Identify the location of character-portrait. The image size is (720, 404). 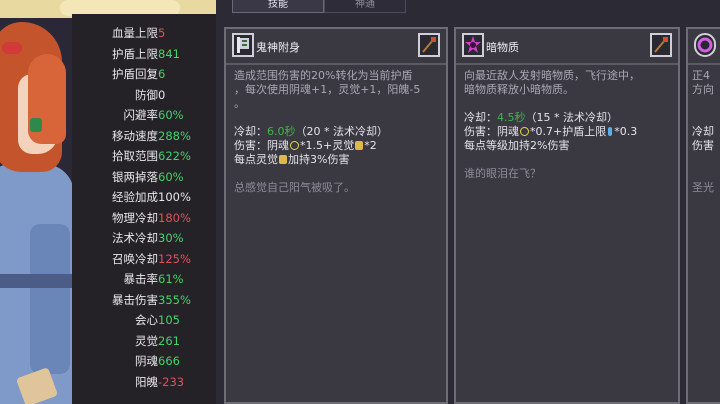
(36, 209).